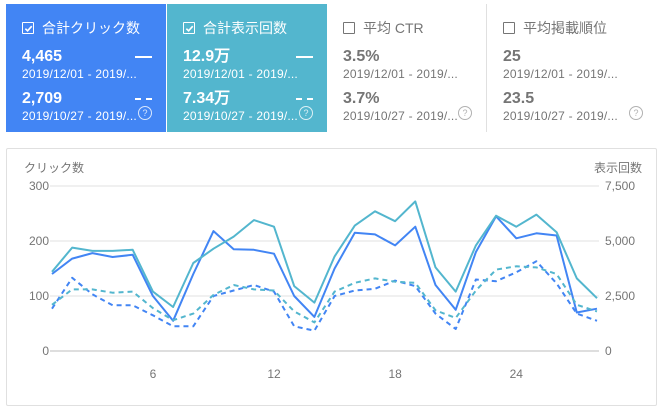 Image resolution: width=661 pixels, height=411 pixels. What do you see at coordinates (395, 374) in the screenshot?
I see `x-tick-label: 18` at bounding box center [395, 374].